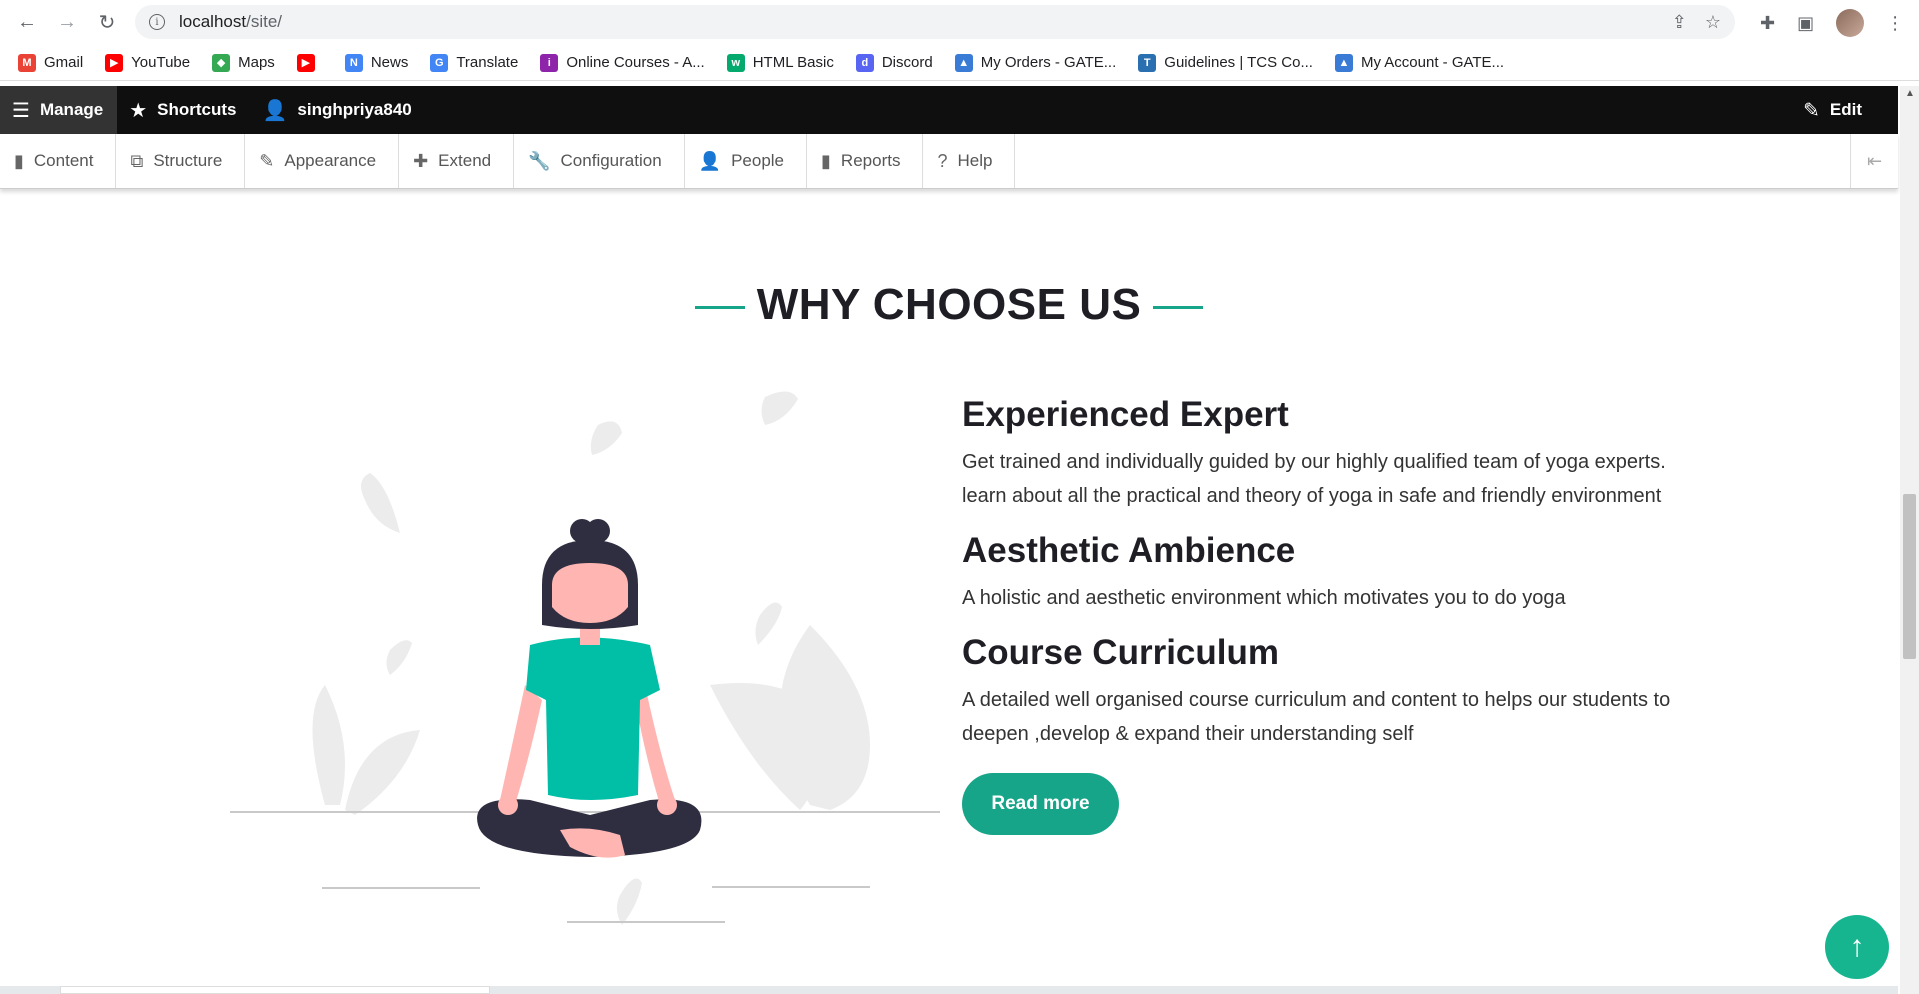 The height and width of the screenshot is (994, 1919). Describe the element at coordinates (1178, 307) in the screenshot. I see `title-line-right` at that location.